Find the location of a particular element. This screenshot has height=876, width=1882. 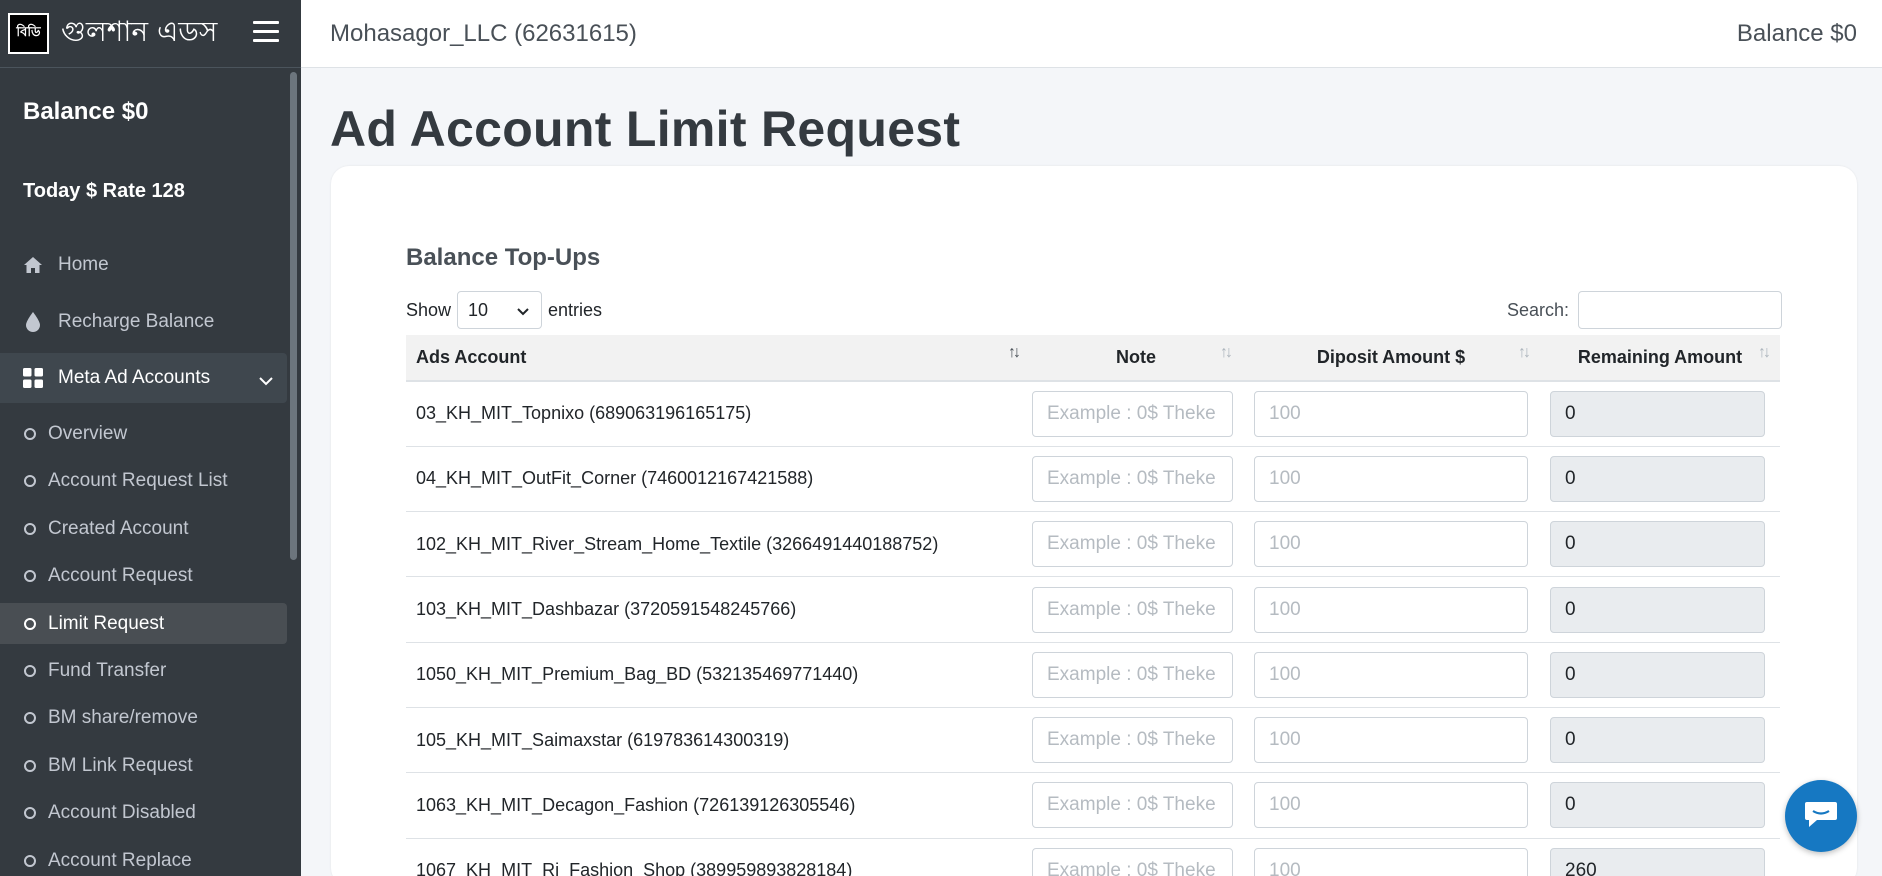

sidebar-item-label: BM Link Request is located at coordinates (120, 765).